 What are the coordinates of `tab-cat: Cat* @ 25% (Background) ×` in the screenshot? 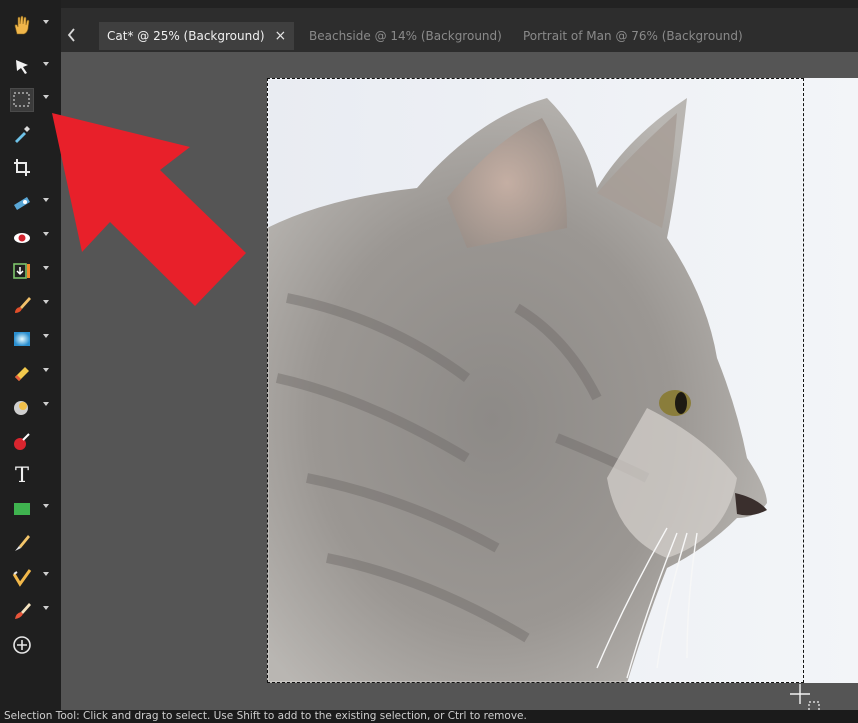 It's located at (197, 36).